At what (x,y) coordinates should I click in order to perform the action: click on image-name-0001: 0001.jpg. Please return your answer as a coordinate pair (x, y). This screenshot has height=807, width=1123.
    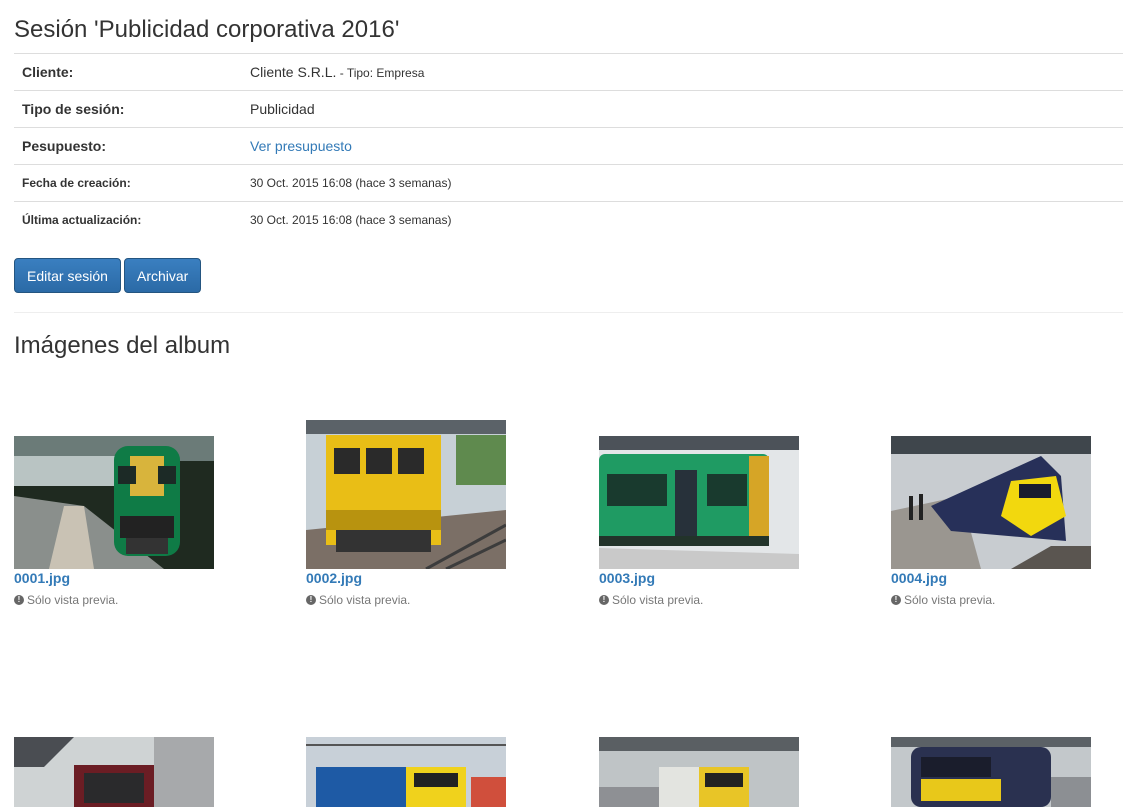
    Looking at the image, I should click on (42, 578).